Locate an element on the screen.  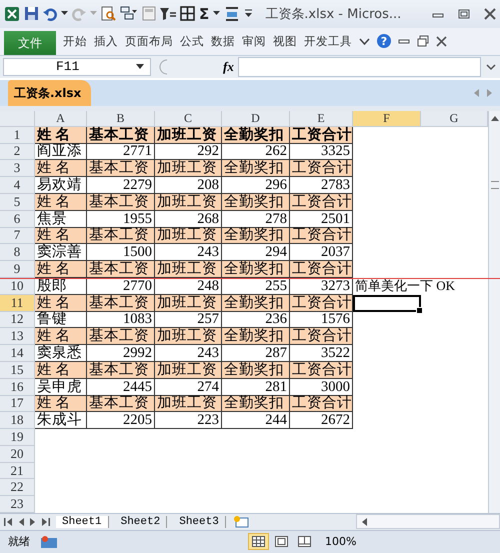
normal-view-button is located at coordinates (258, 541).